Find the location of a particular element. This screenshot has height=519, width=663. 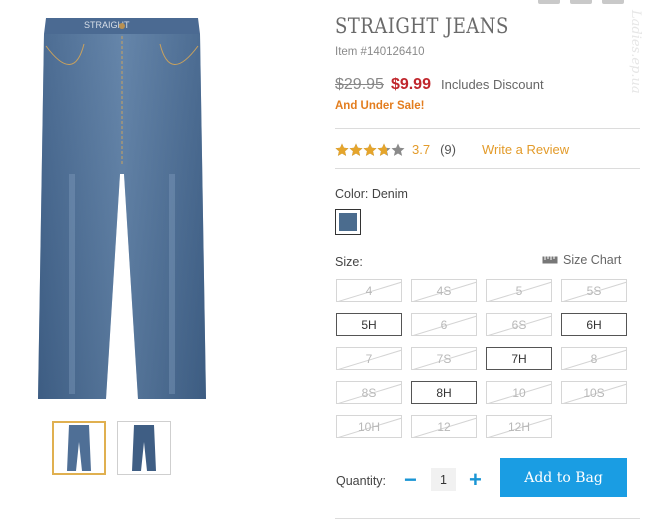

size-grid: 4 4S 5 5S 5H 6 6S 6H 7 7S 7H 8 8S 8H 10 10S 10H 12 12H is located at coordinates (481, 358).